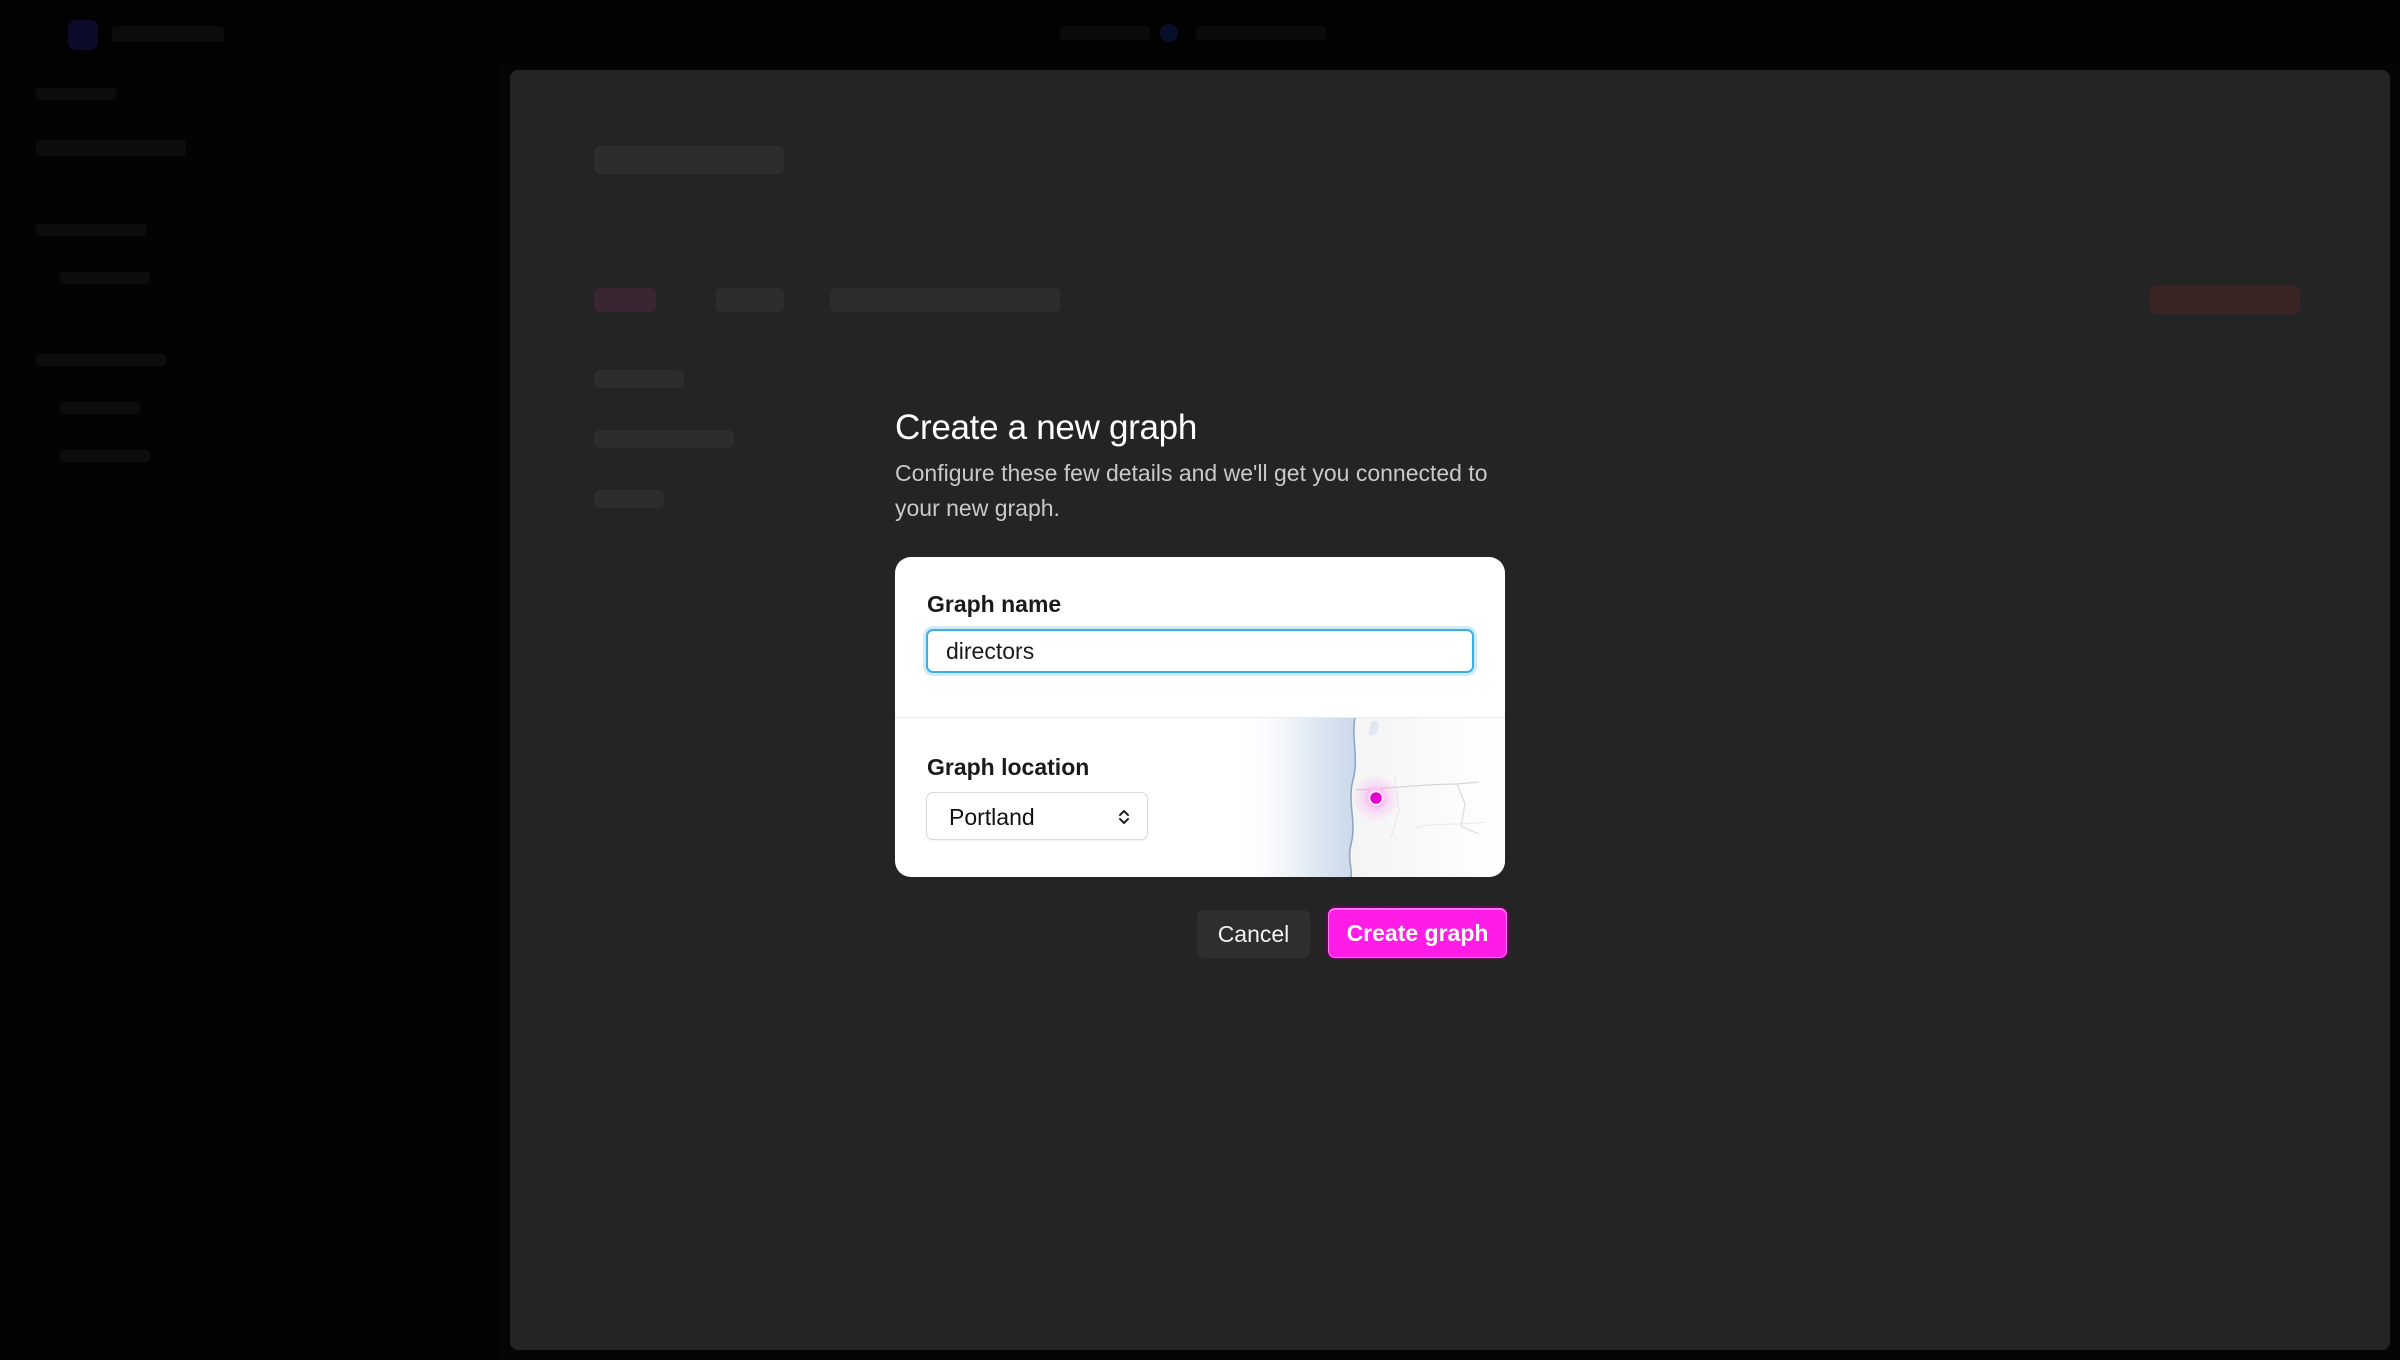 This screenshot has height=1360, width=2400. I want to click on page-title-placeholder, so click(689, 160).